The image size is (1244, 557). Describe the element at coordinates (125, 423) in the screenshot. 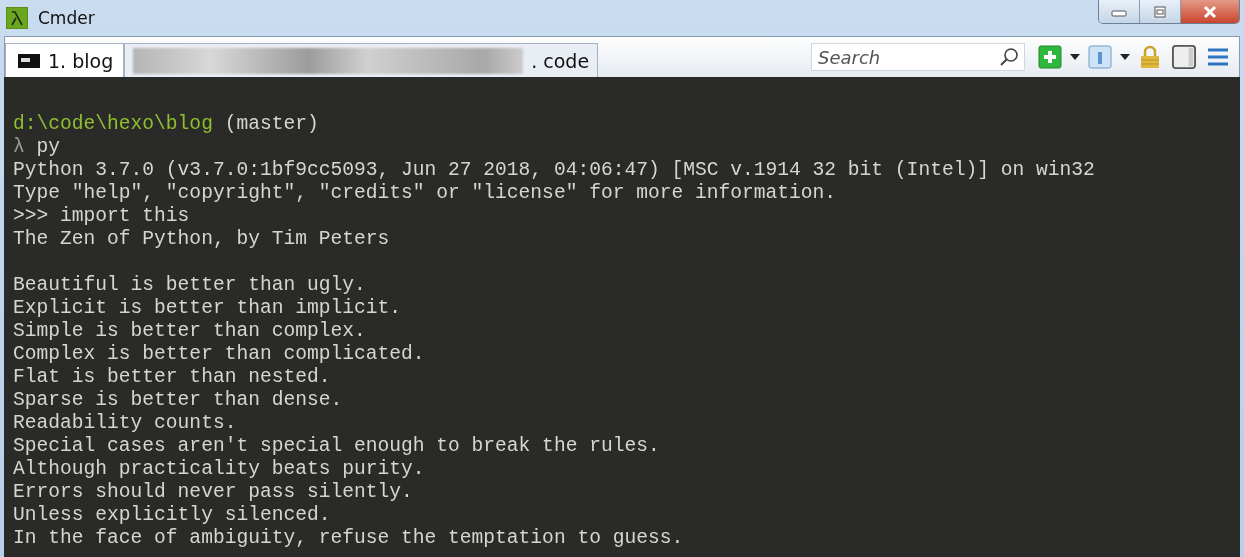

I see `output-line: Readability counts.` at that location.